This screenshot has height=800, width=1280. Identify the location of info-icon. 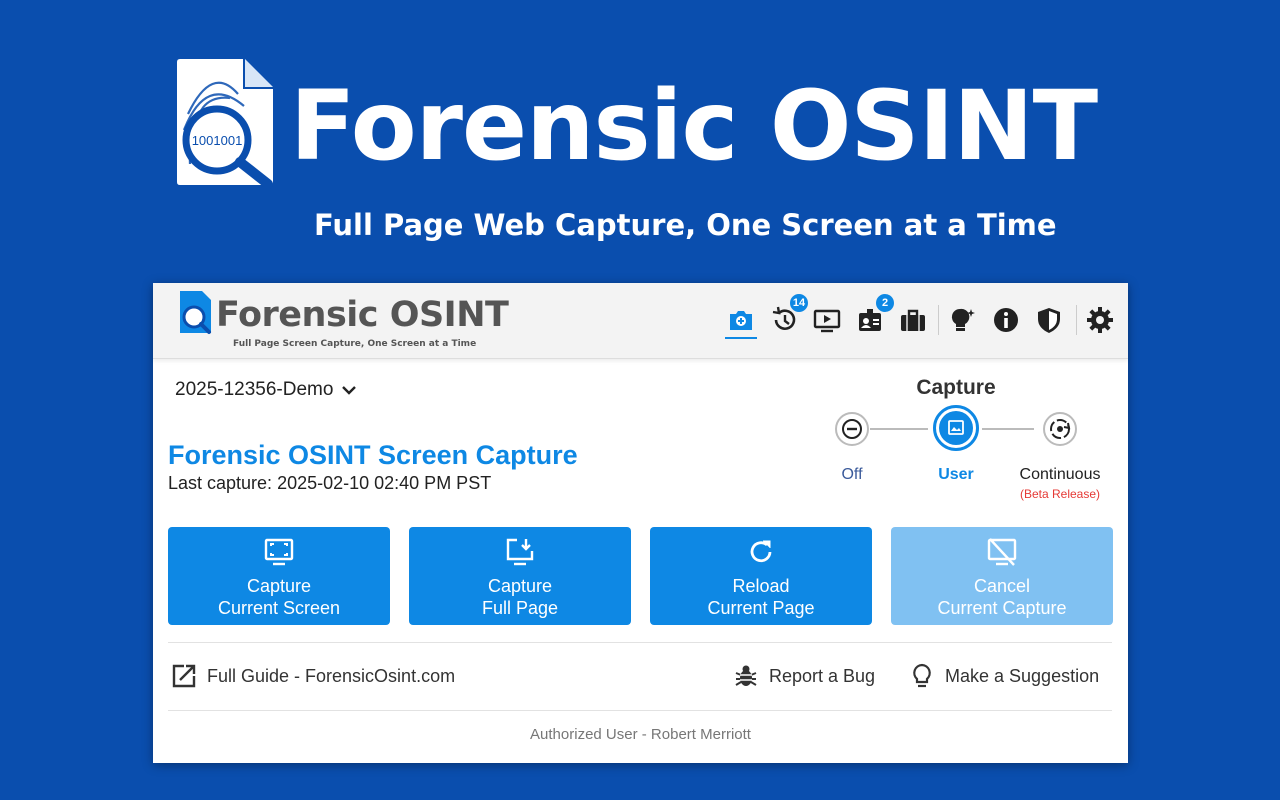
(1006, 320).